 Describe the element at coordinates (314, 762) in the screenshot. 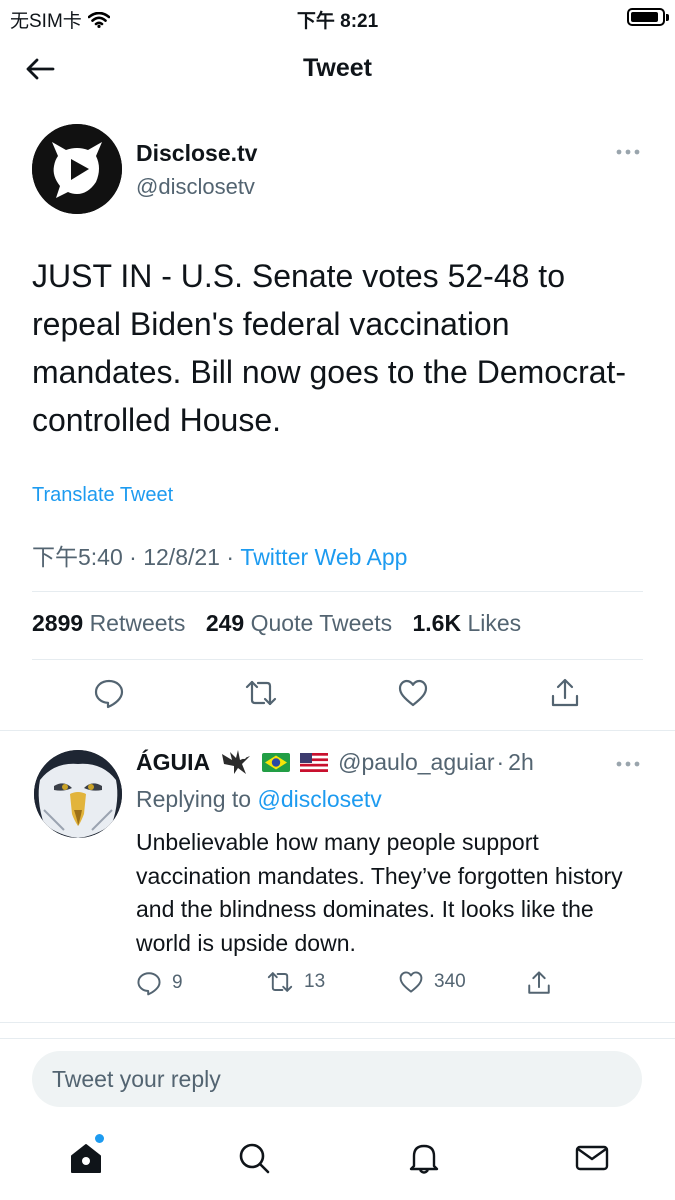

I see `usa-flag-icon` at that location.